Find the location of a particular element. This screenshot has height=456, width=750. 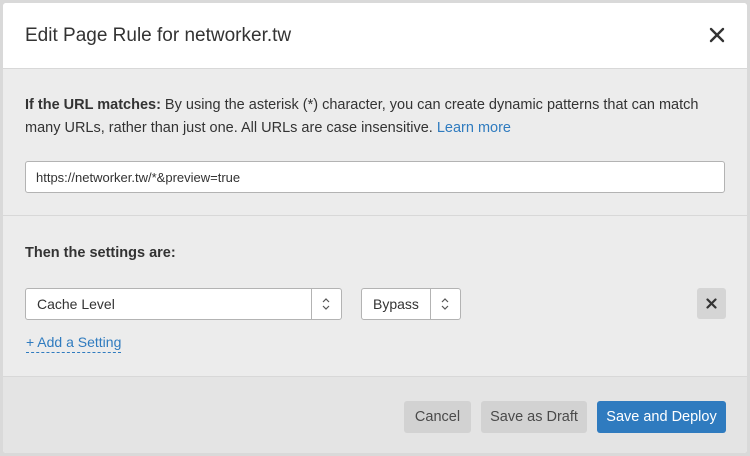

dialog-header: Edit Page Rule for networker.tw is located at coordinates (375, 36).